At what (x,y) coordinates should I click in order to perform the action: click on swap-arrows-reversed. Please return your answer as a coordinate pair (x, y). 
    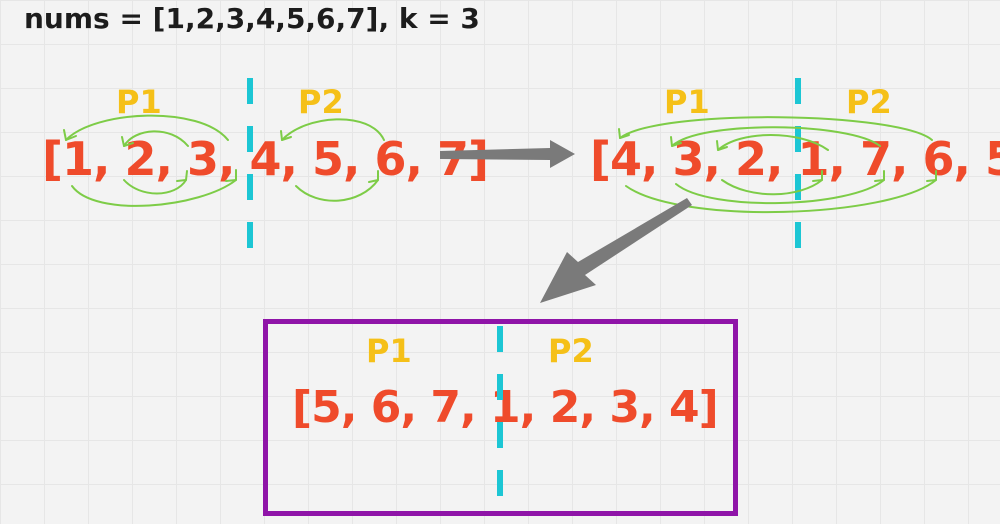
    Looking at the image, I should click on (777, 165).